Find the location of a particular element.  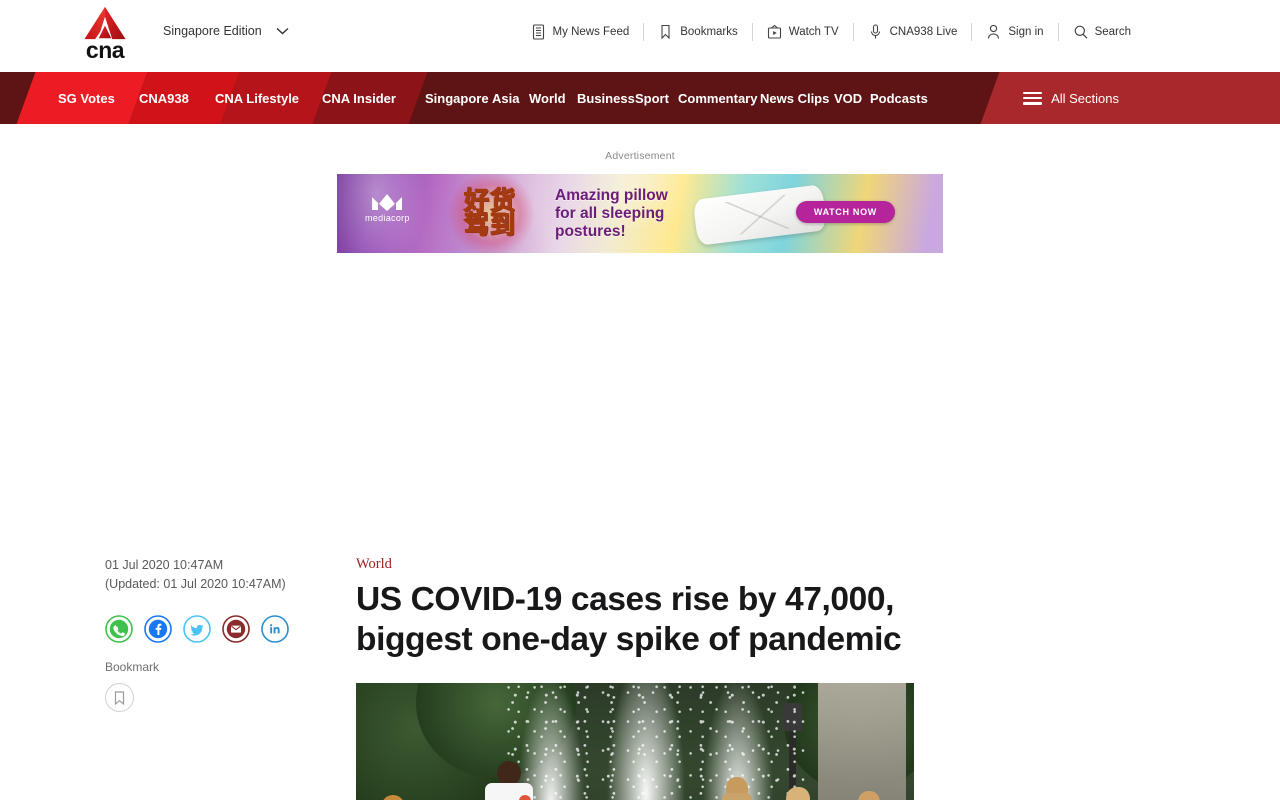

nav-search: Search is located at coordinates (1102, 32).